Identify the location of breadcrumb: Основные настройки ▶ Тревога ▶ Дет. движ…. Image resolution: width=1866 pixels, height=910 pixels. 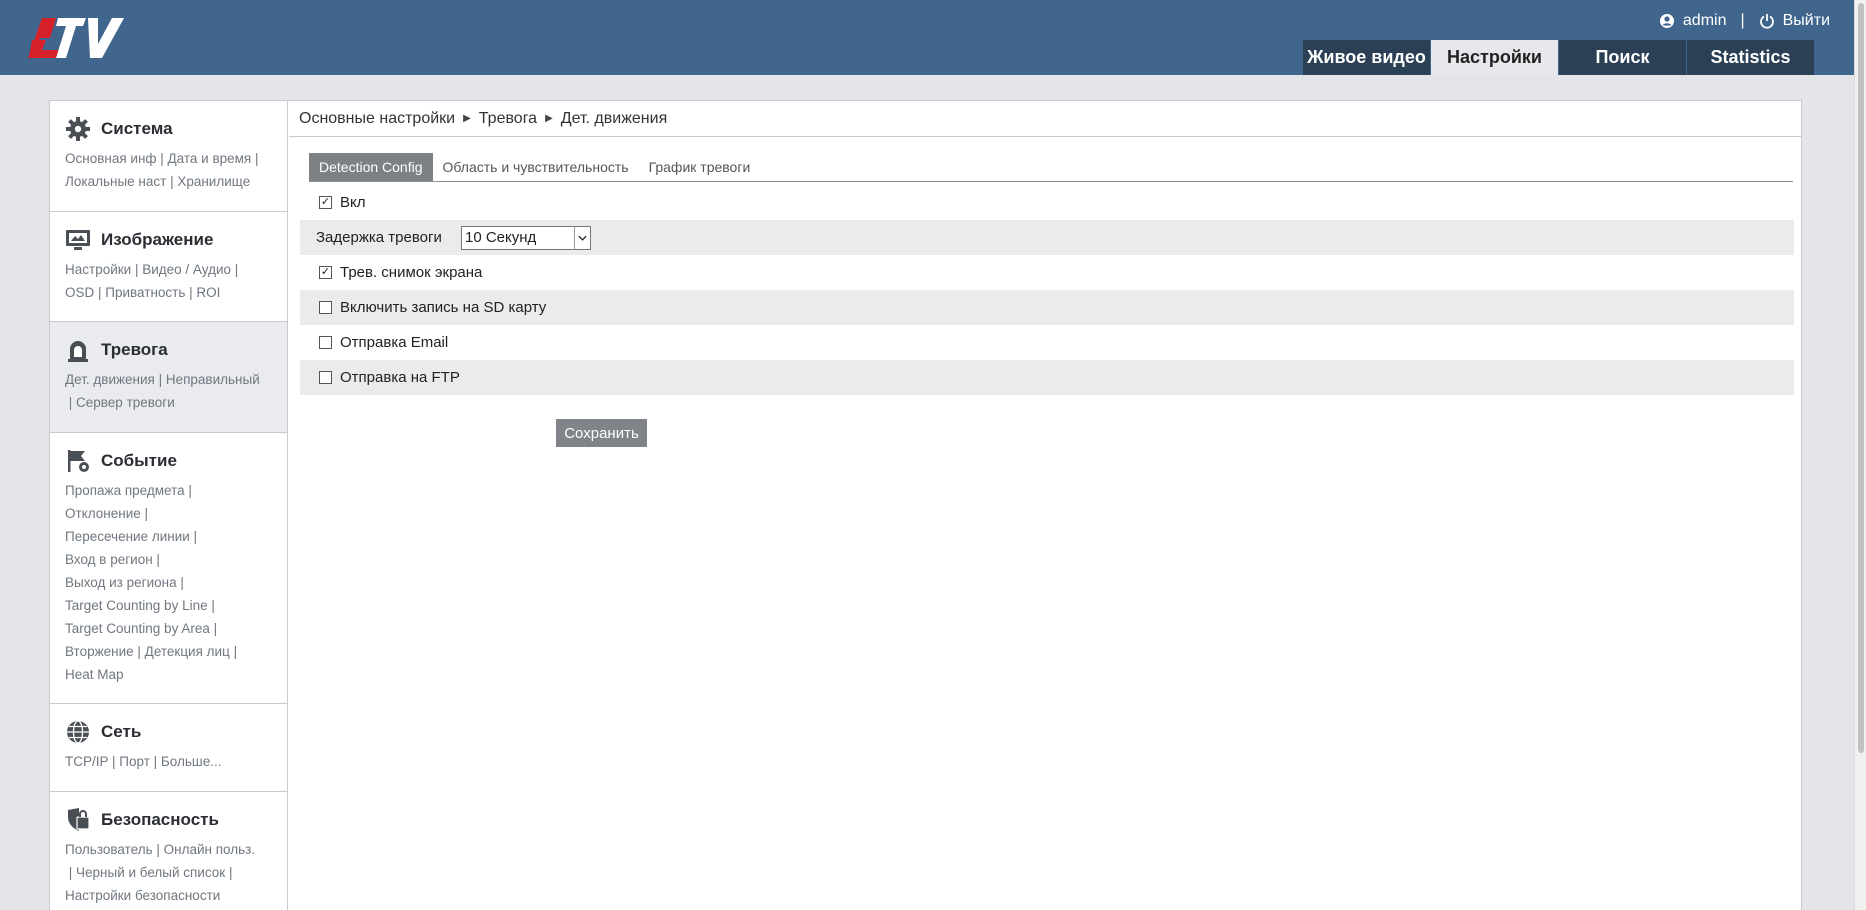
(1045, 119).